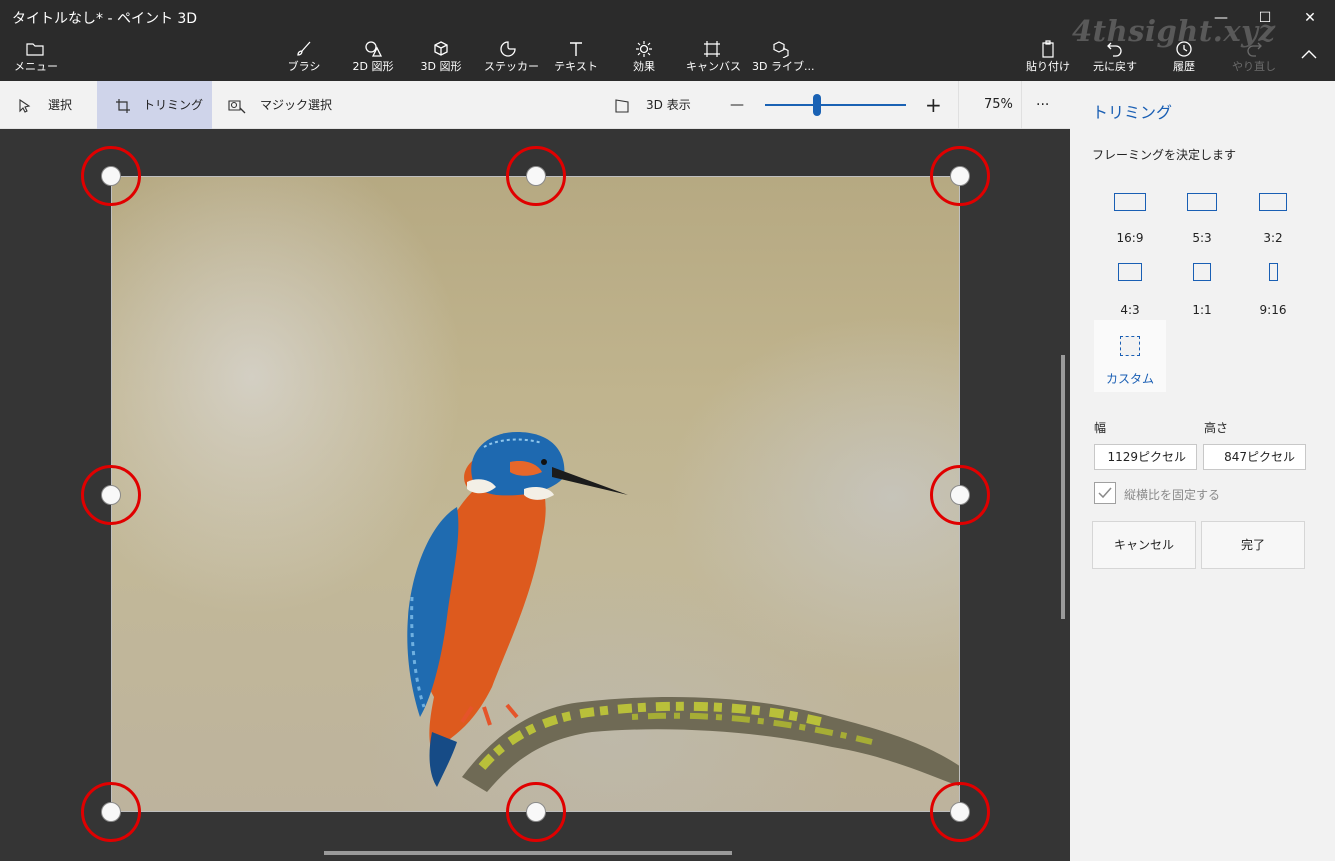 The width and height of the screenshot is (1335, 861). Describe the element at coordinates (1216, 428) in the screenshot. I see `height-label: 高さ` at that location.